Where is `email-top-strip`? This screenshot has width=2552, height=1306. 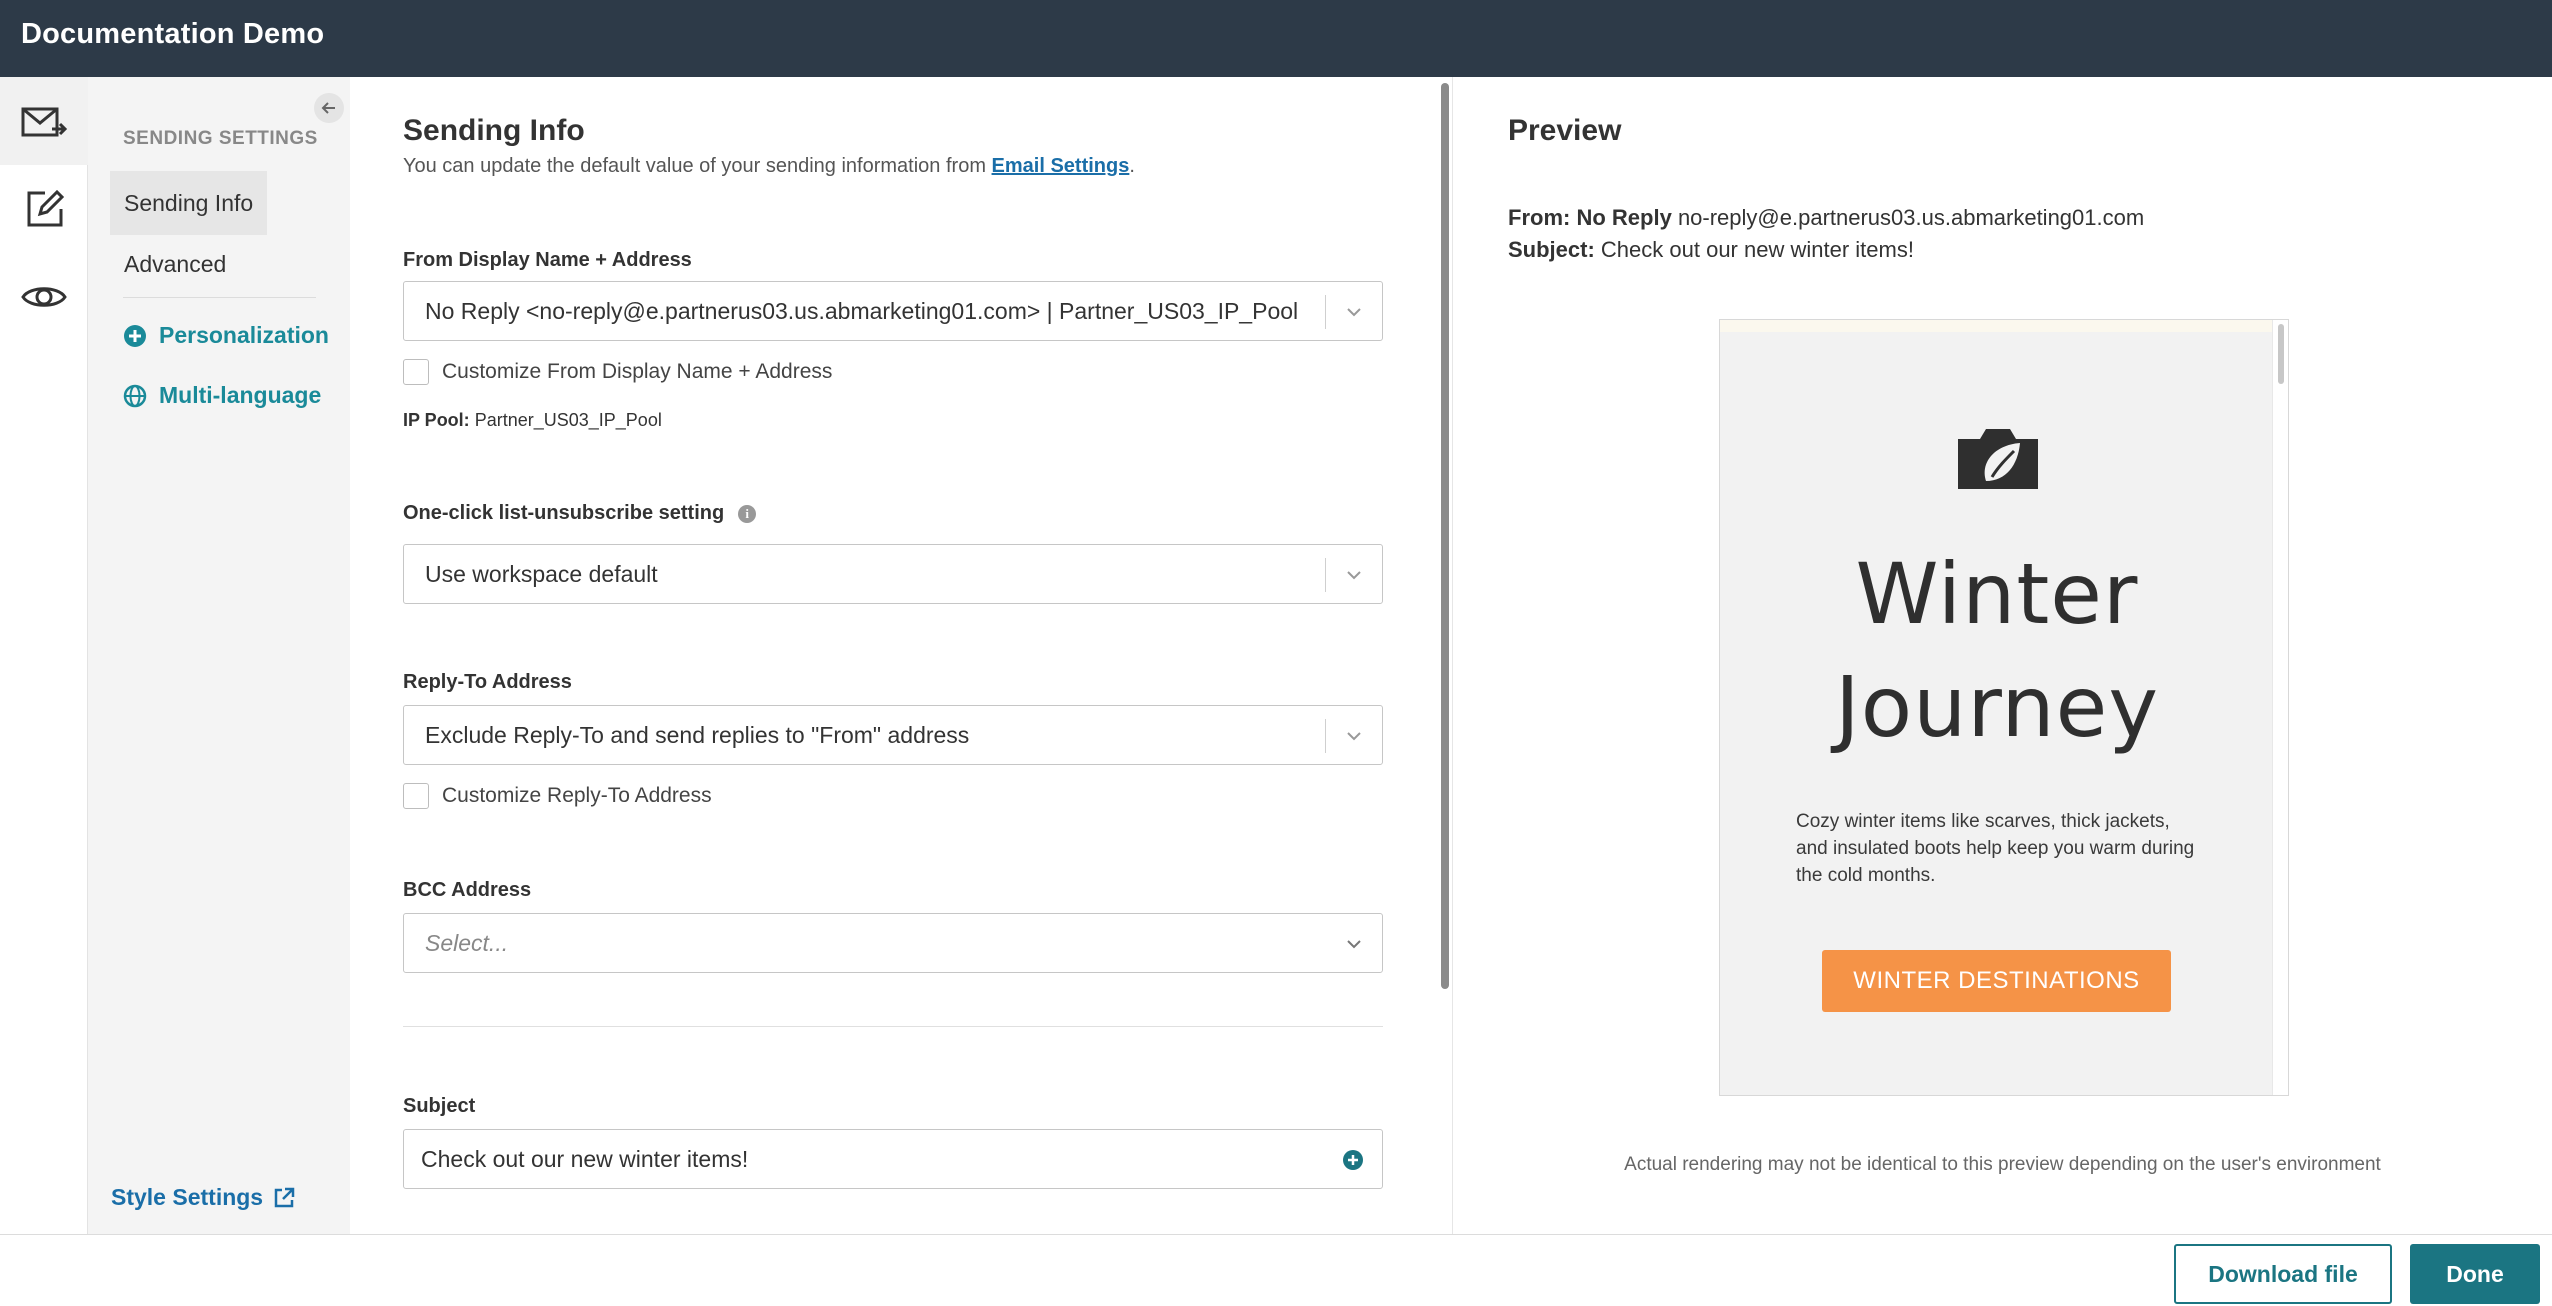 email-top-strip is located at coordinates (2004, 326).